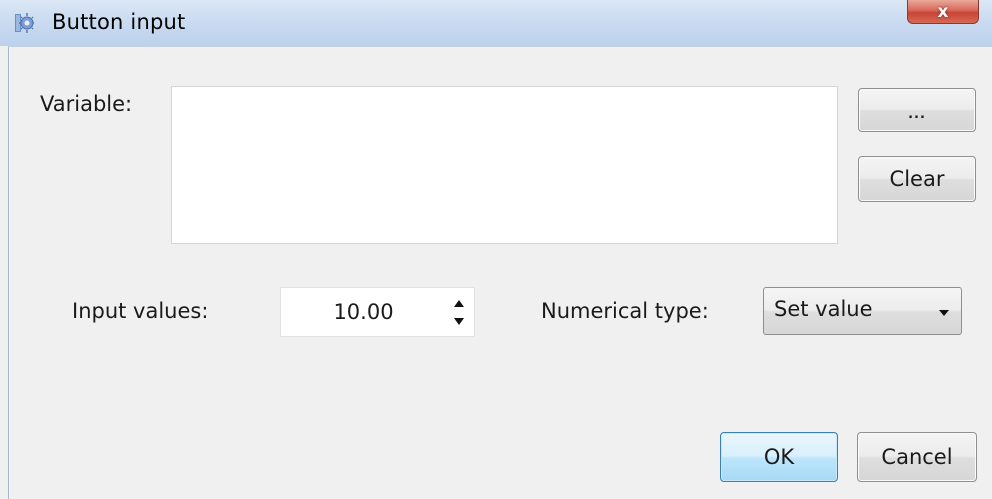 Image resolution: width=992 pixels, height=499 pixels. I want to click on spin-down-icon, so click(459, 321).